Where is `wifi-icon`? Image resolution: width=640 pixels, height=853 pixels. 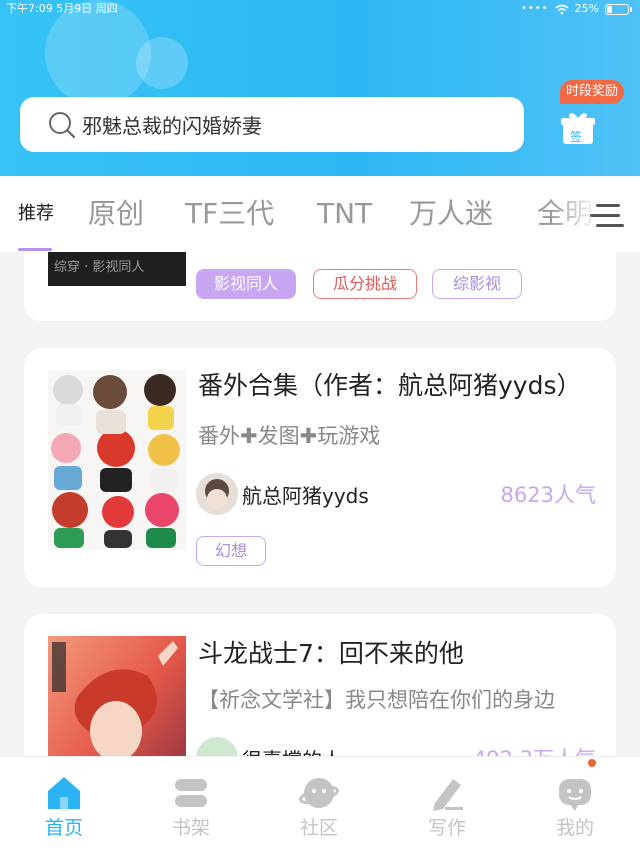 wifi-icon is located at coordinates (562, 9).